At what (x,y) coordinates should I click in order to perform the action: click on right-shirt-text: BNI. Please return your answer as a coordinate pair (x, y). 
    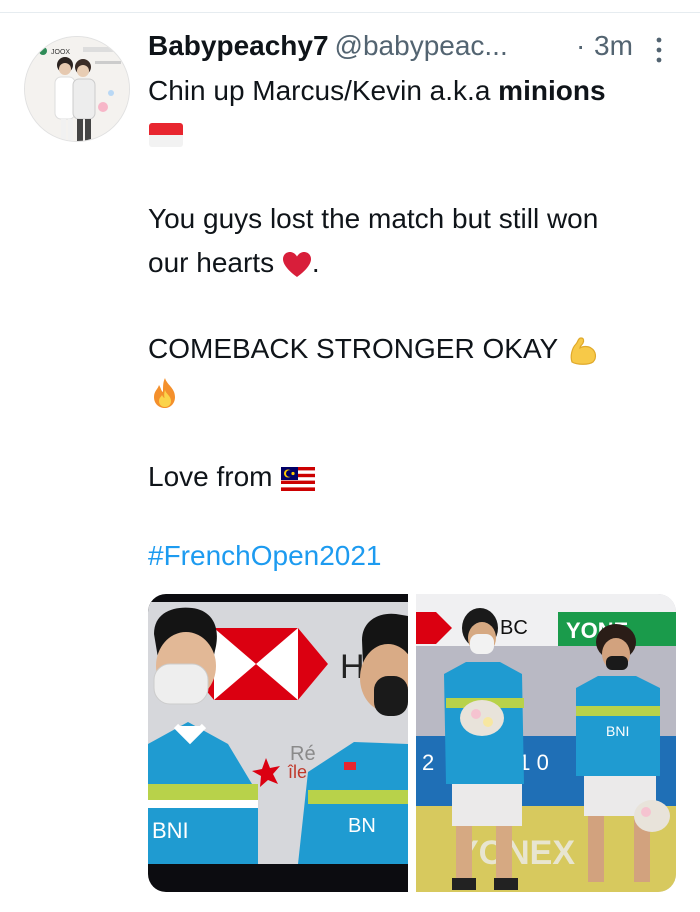
    Looking at the image, I should click on (617, 731).